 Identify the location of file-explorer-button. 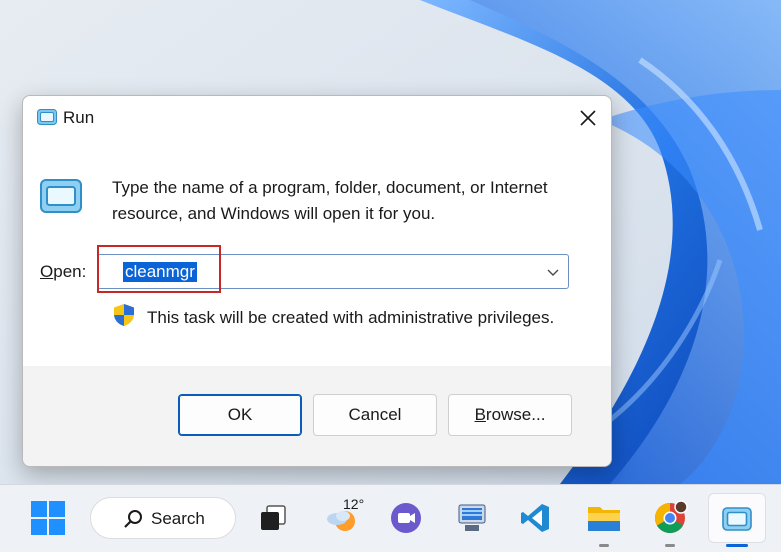
(604, 518).